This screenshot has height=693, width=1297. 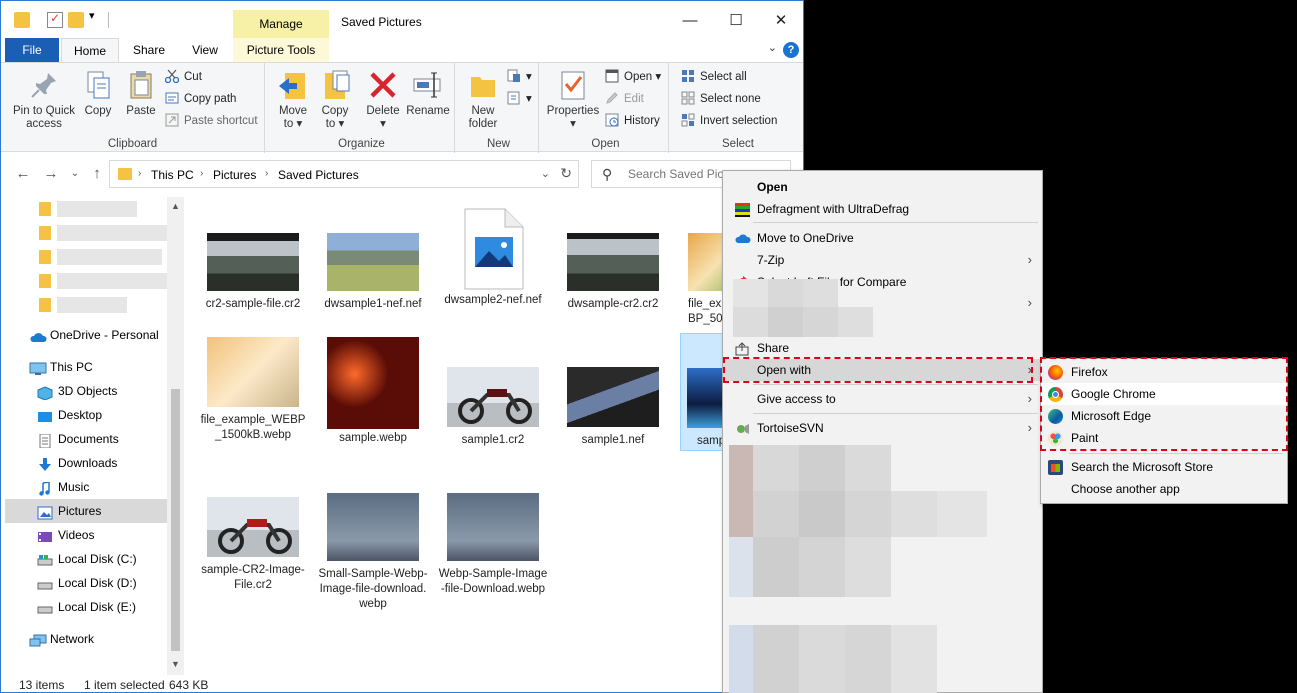 What do you see at coordinates (86, 559) in the screenshot?
I see `nav-item-local-disk-c: Local Disk (C:)` at bounding box center [86, 559].